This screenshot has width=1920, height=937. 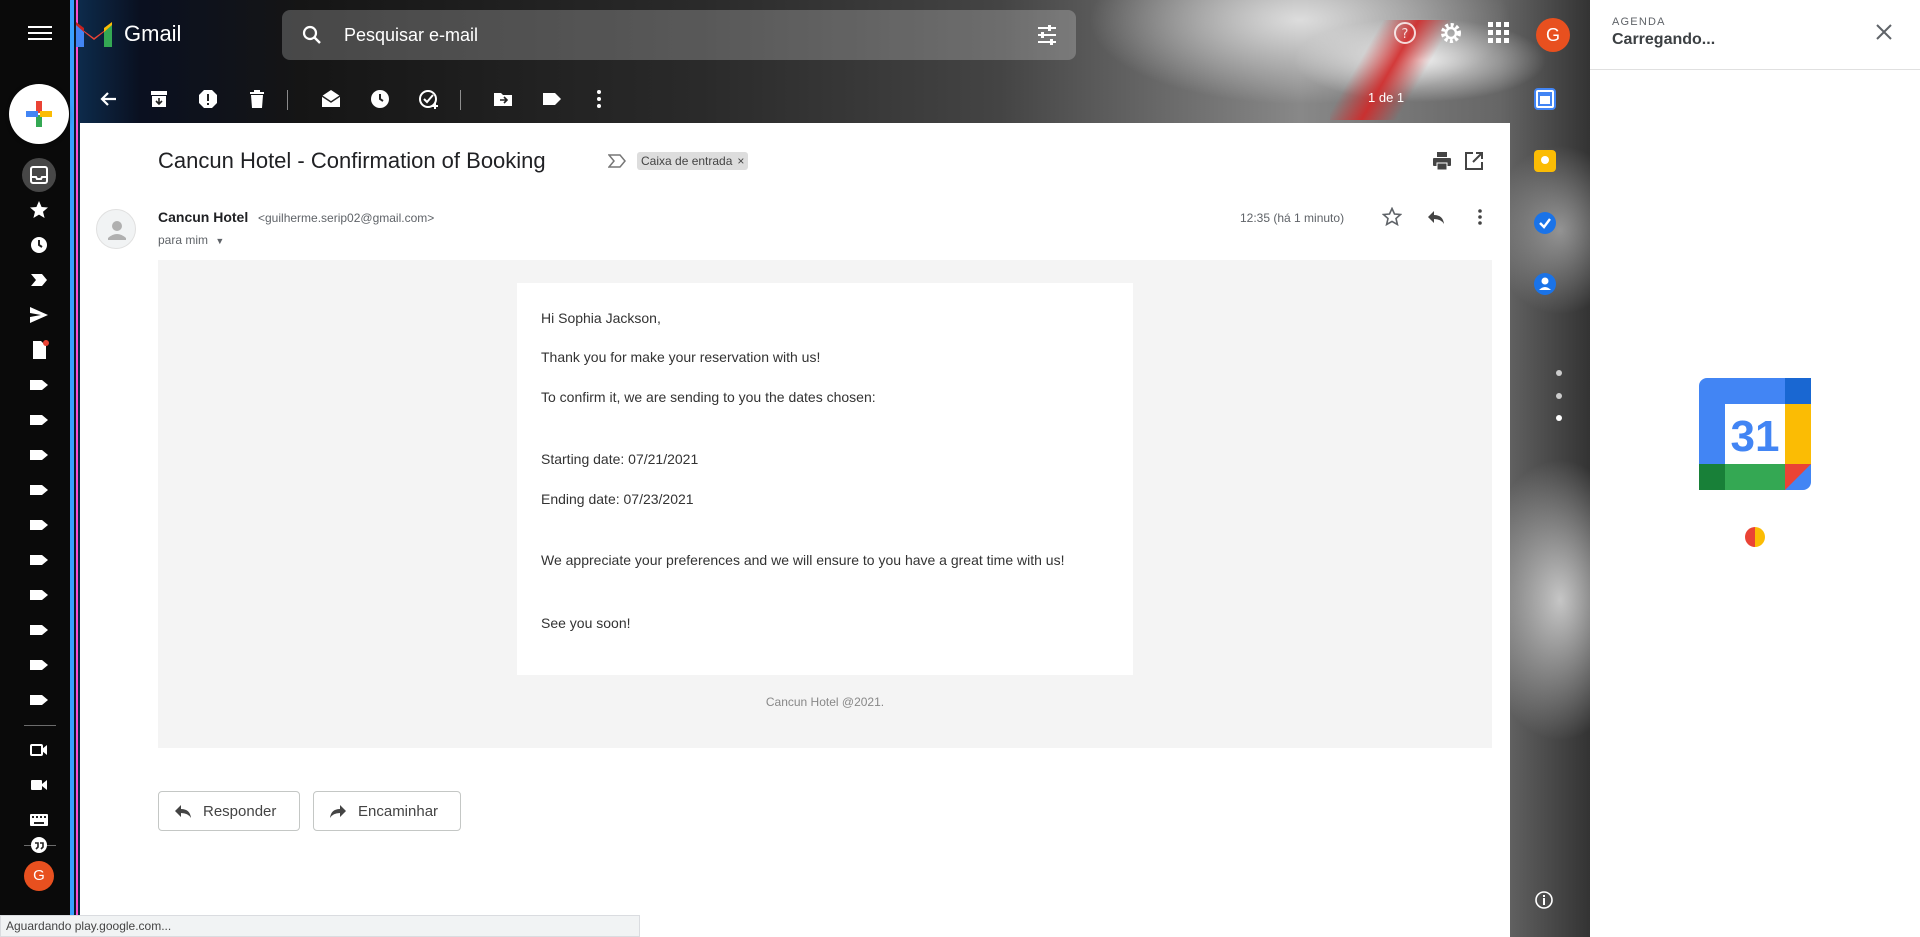 I want to click on email-footer: Cancun Hotel @2021., so click(x=825, y=702).